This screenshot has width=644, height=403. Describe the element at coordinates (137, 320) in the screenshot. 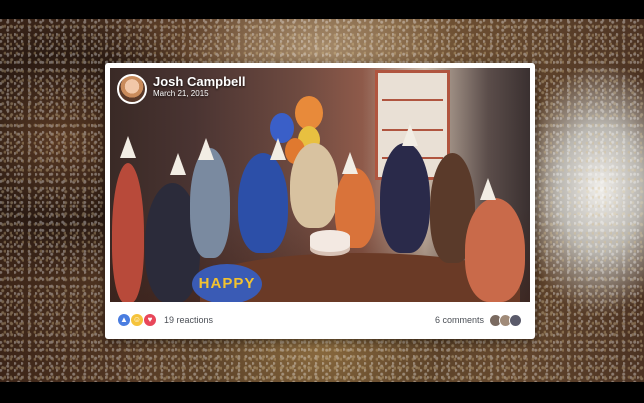

I see `haha-icon: ☺` at that location.